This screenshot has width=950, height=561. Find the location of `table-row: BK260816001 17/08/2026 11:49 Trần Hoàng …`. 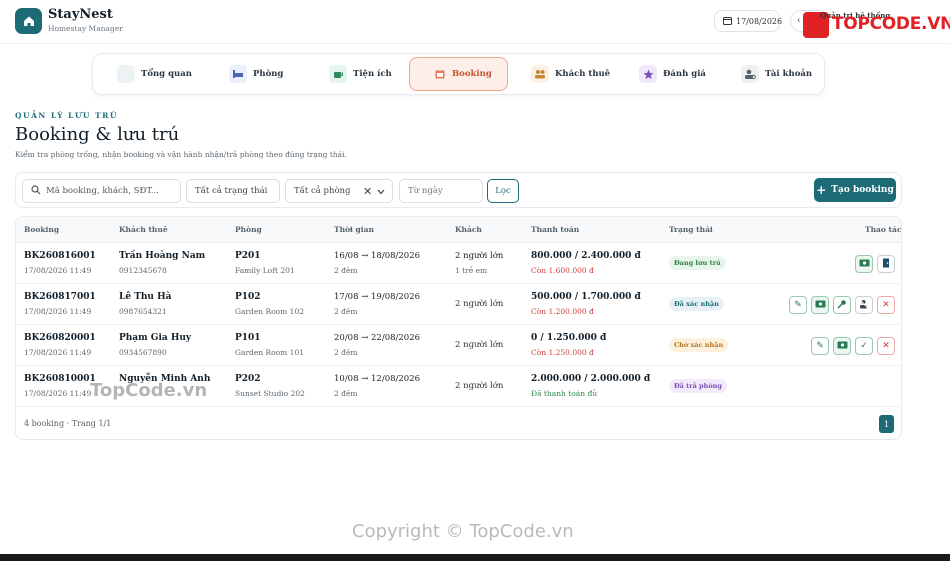

table-row: BK260816001 17/08/2026 11:49 Trần Hoàng … is located at coordinates (458, 263).